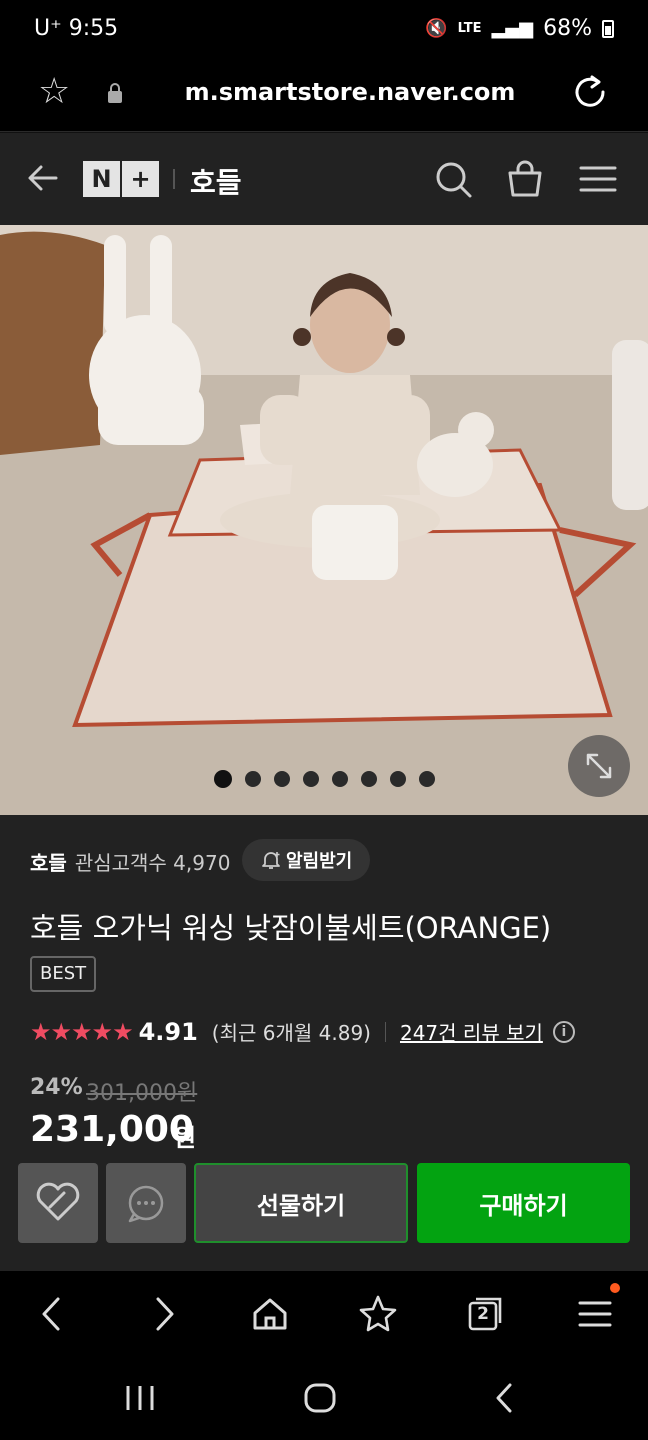 This screenshot has width=648, height=1440. I want to click on expand-icon, so click(599, 766).